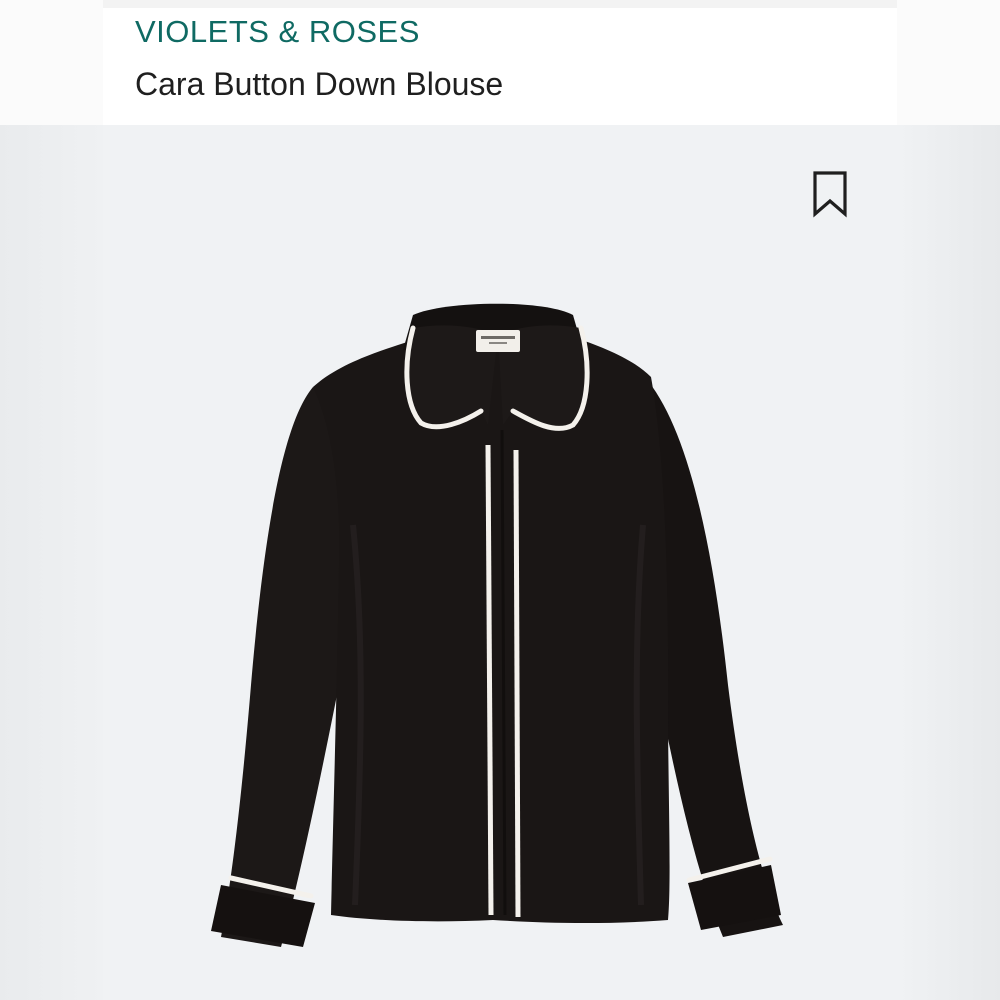 This screenshot has width=1000, height=1000. Describe the element at coordinates (51, 62) in the screenshot. I see `left-margin` at that location.